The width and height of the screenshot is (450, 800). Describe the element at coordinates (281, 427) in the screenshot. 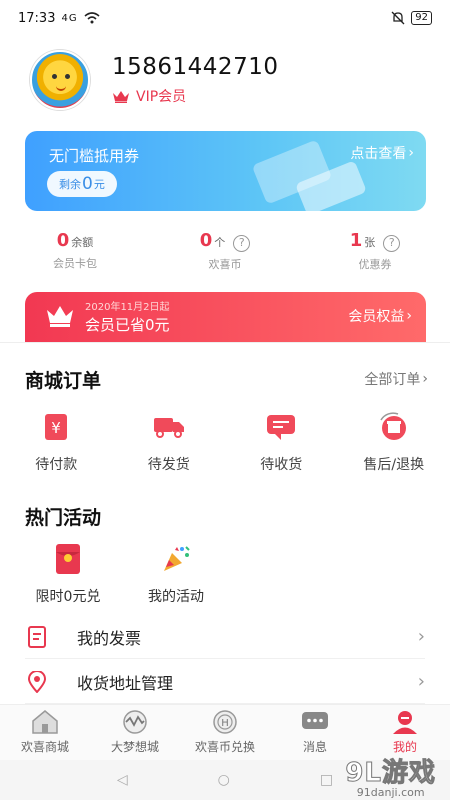

I see `message-icon` at that location.